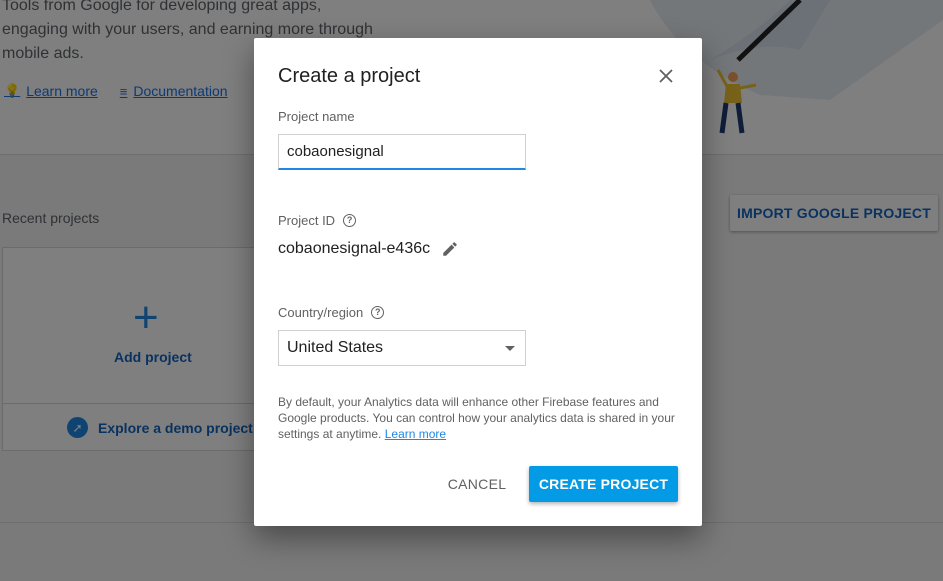 The image size is (943, 581). Describe the element at coordinates (402, 152) in the screenshot. I see `project-name-input` at that location.